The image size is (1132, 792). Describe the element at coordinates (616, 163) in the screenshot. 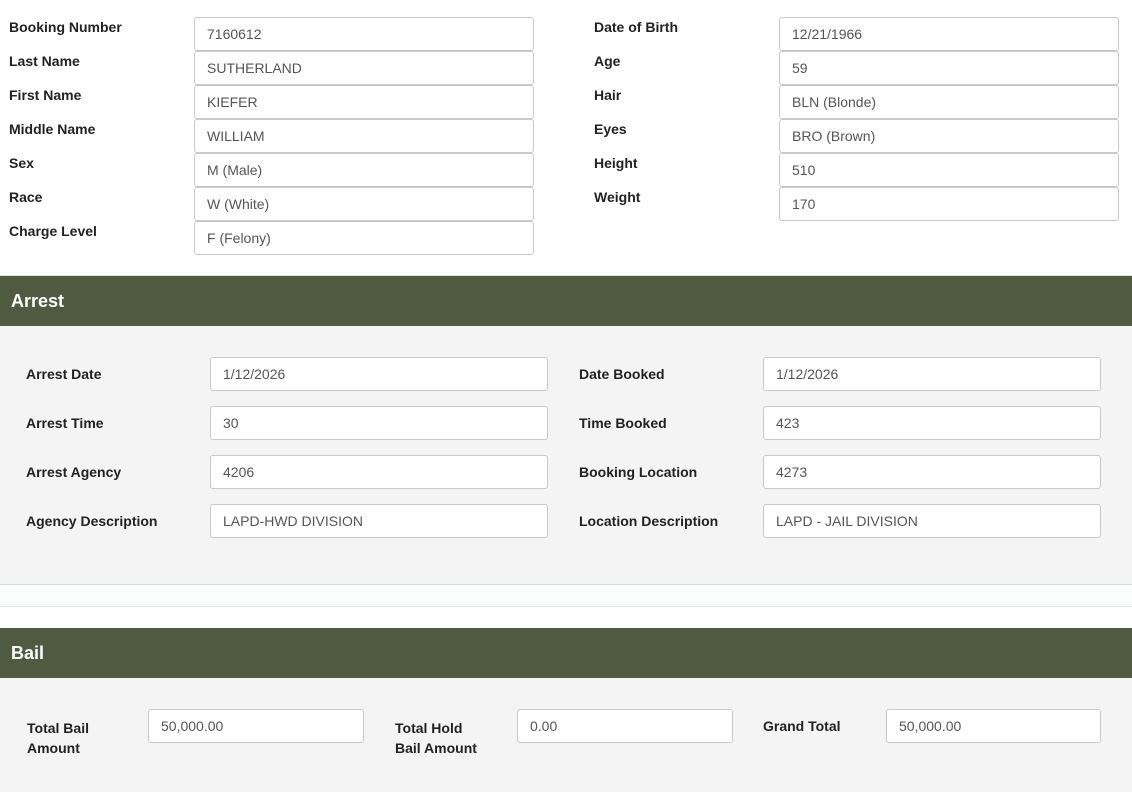

I see `label-height: Height` at that location.